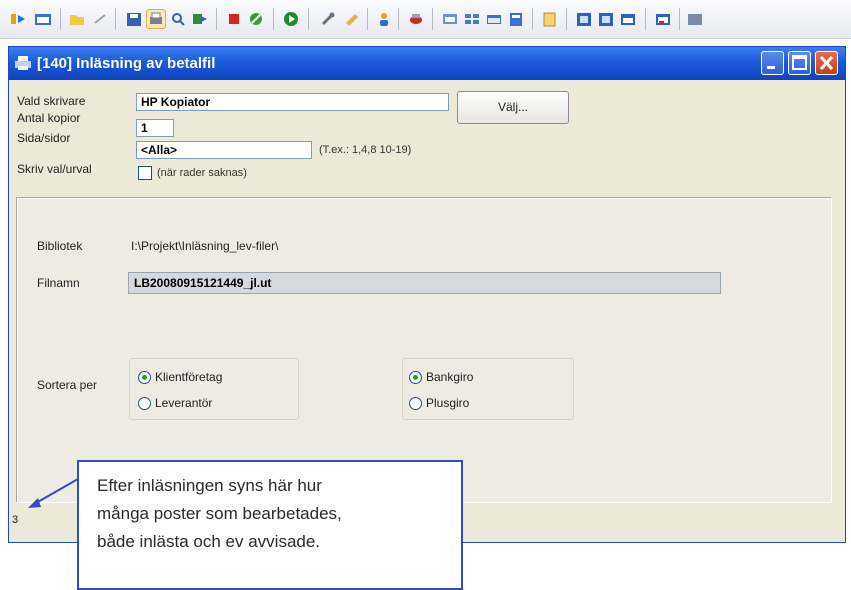 The height and width of the screenshot is (590, 851). Describe the element at coordinates (219, 513) in the screenshot. I see `callout-line: många poster som bearbetades,` at that location.